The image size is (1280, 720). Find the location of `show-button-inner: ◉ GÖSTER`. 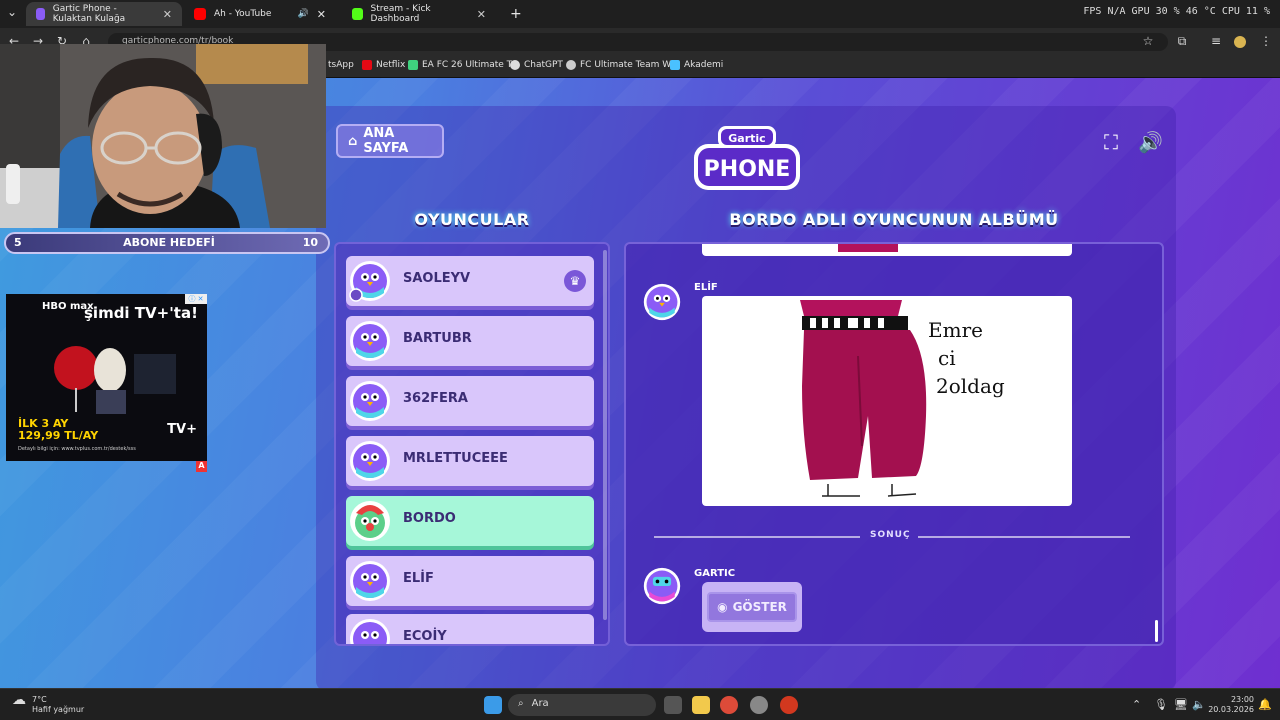

show-button-inner: ◉ GÖSTER is located at coordinates (752, 607).